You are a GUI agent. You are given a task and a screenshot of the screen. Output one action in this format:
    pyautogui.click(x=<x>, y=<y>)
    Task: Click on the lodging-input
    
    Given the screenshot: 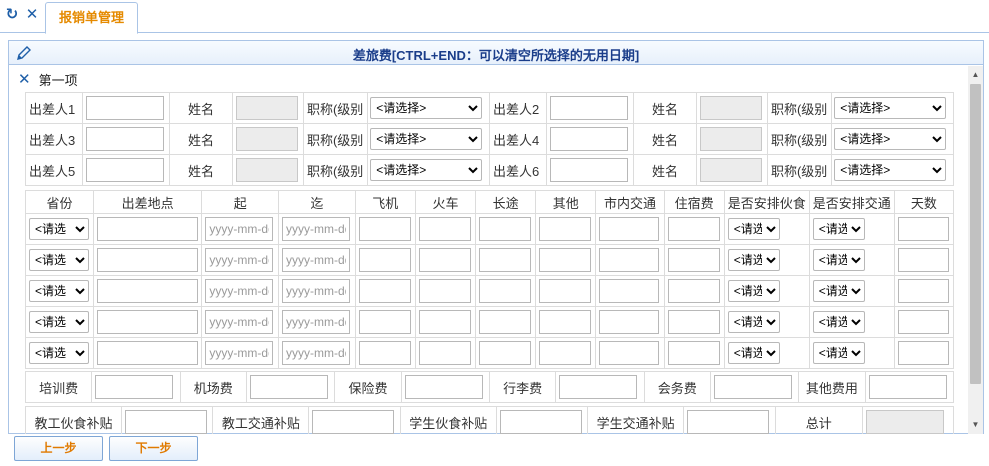 What is the action you would take?
    pyautogui.click(x=693, y=229)
    